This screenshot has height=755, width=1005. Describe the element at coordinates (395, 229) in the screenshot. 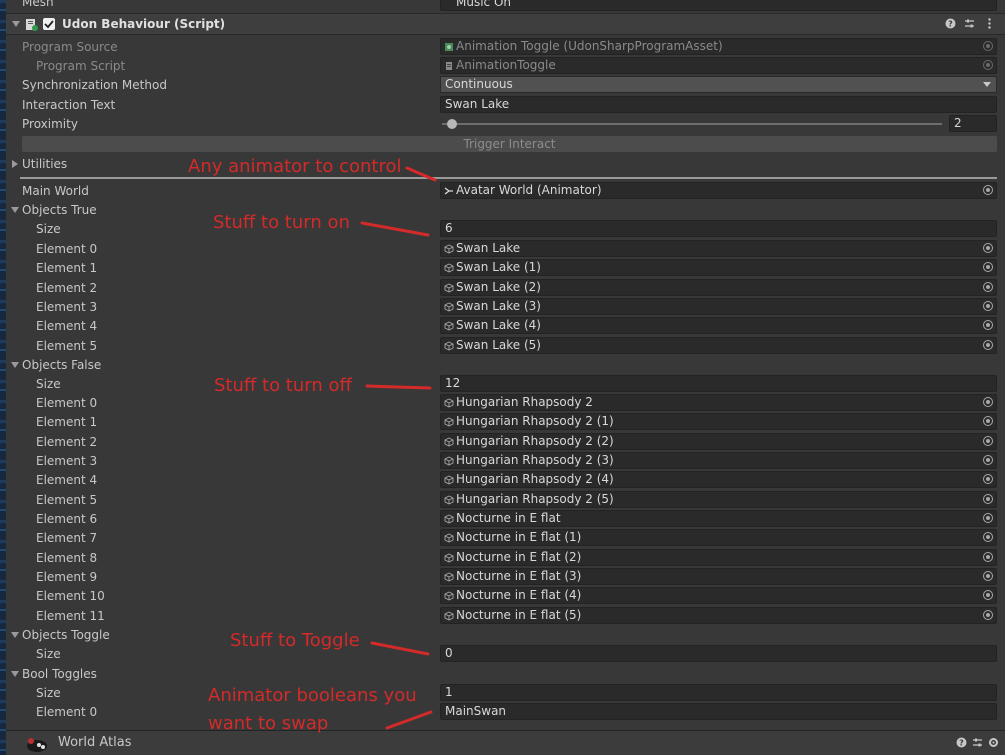

I see `annotation-arrow-turn-on` at that location.